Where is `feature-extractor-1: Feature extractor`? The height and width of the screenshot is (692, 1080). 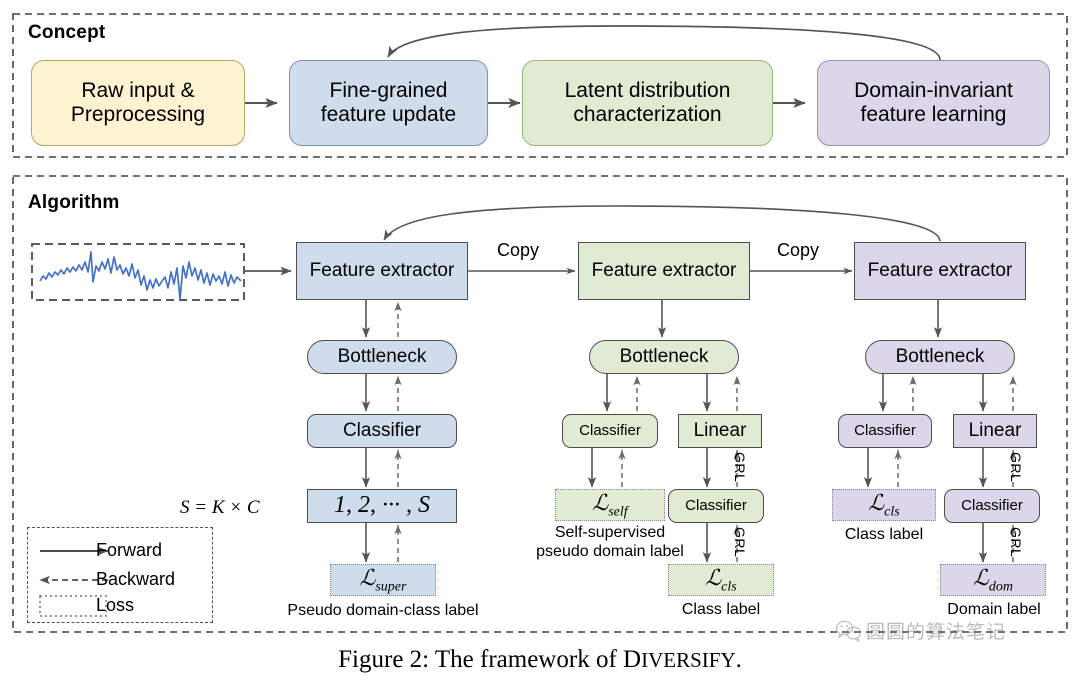 feature-extractor-1: Feature extractor is located at coordinates (382, 271).